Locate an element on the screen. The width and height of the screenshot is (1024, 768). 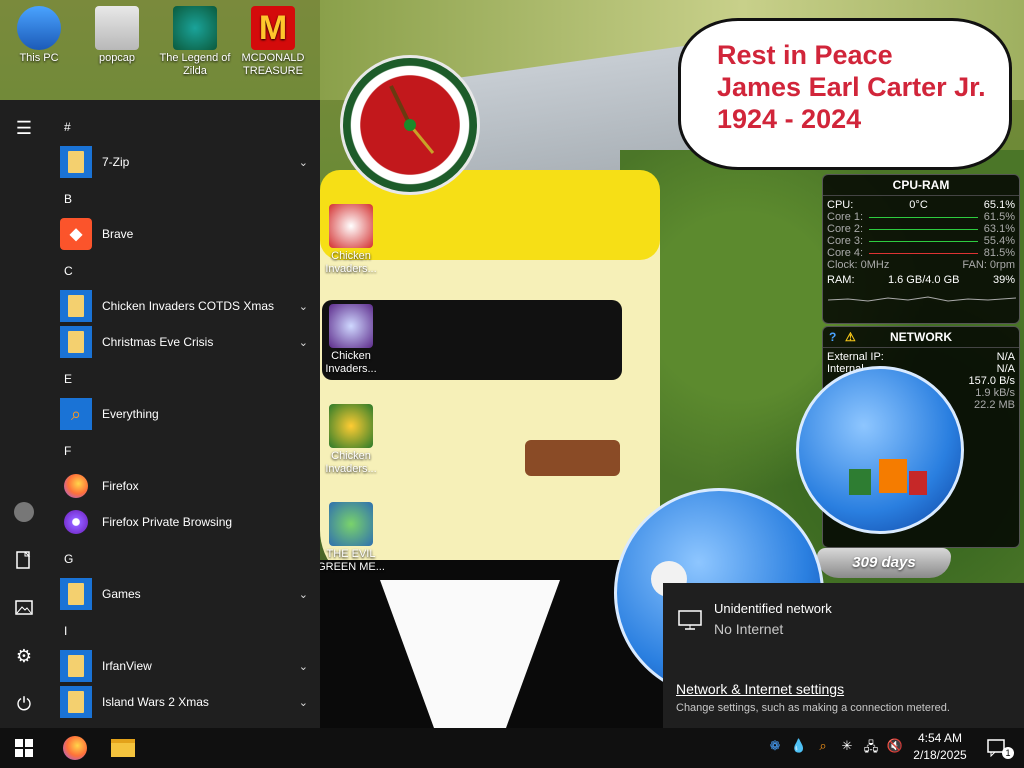
desktop-icon-label: popcap is located at coordinates (117, 58).